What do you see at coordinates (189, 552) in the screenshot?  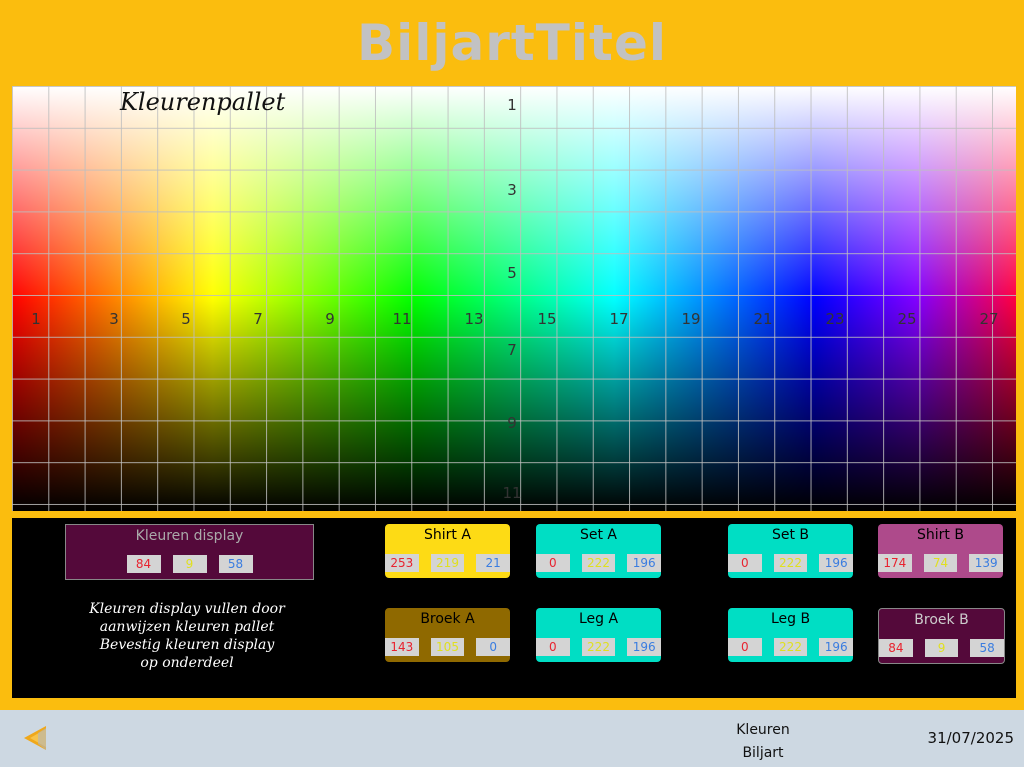 I see `color-display: Kleuren display 84 9 58` at bounding box center [189, 552].